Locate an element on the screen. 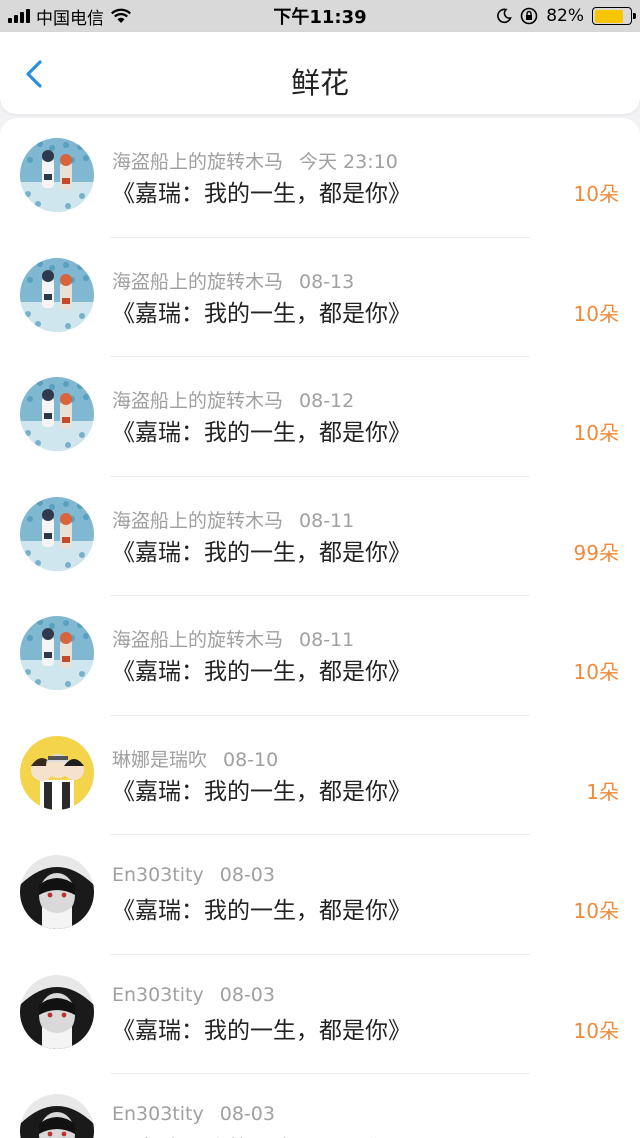 The height and width of the screenshot is (1138, 640). flower-count: 99朵 is located at coordinates (596, 552).